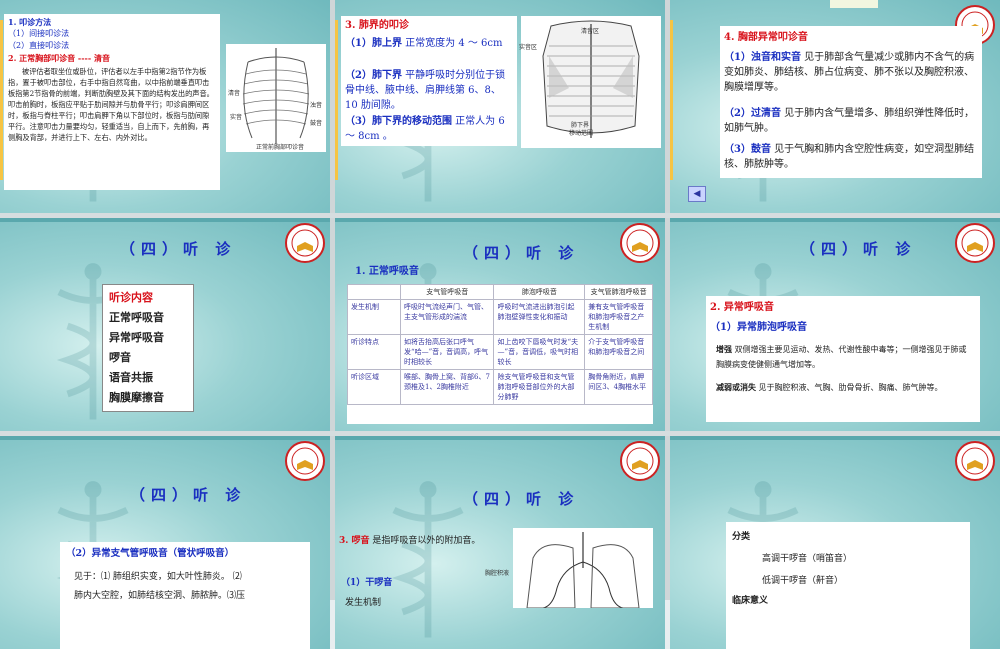 This screenshot has width=1000, height=649. What do you see at coordinates (150, 553) in the screenshot?
I see `section-heading: （2）异常支气管呼吸音（管状呼吸音）` at bounding box center [150, 553].